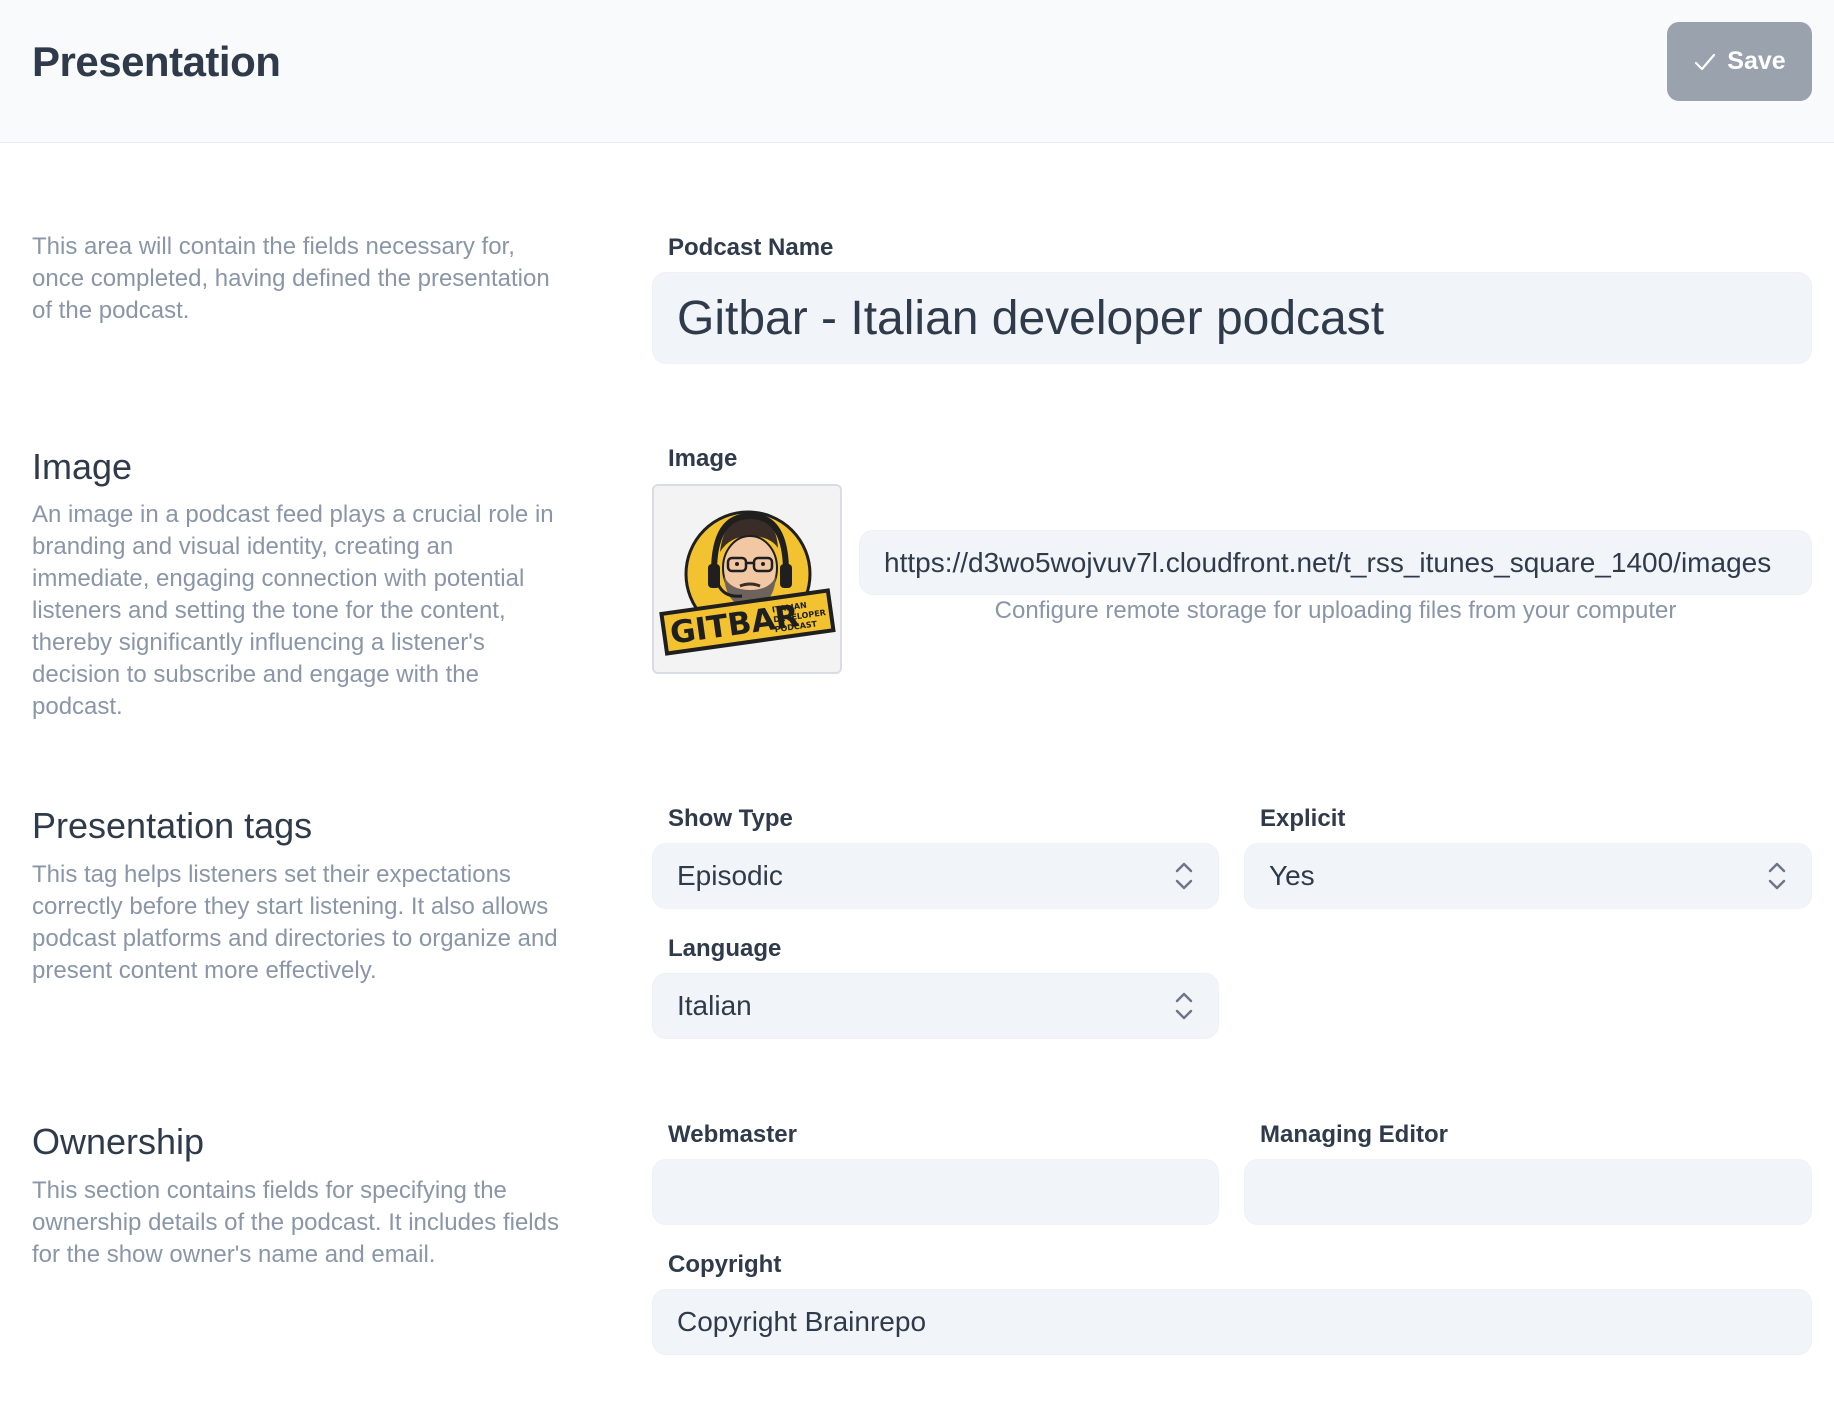 The image size is (1834, 1410). Describe the element at coordinates (725, 1264) in the screenshot. I see `copyright-label: Copyright` at that location.